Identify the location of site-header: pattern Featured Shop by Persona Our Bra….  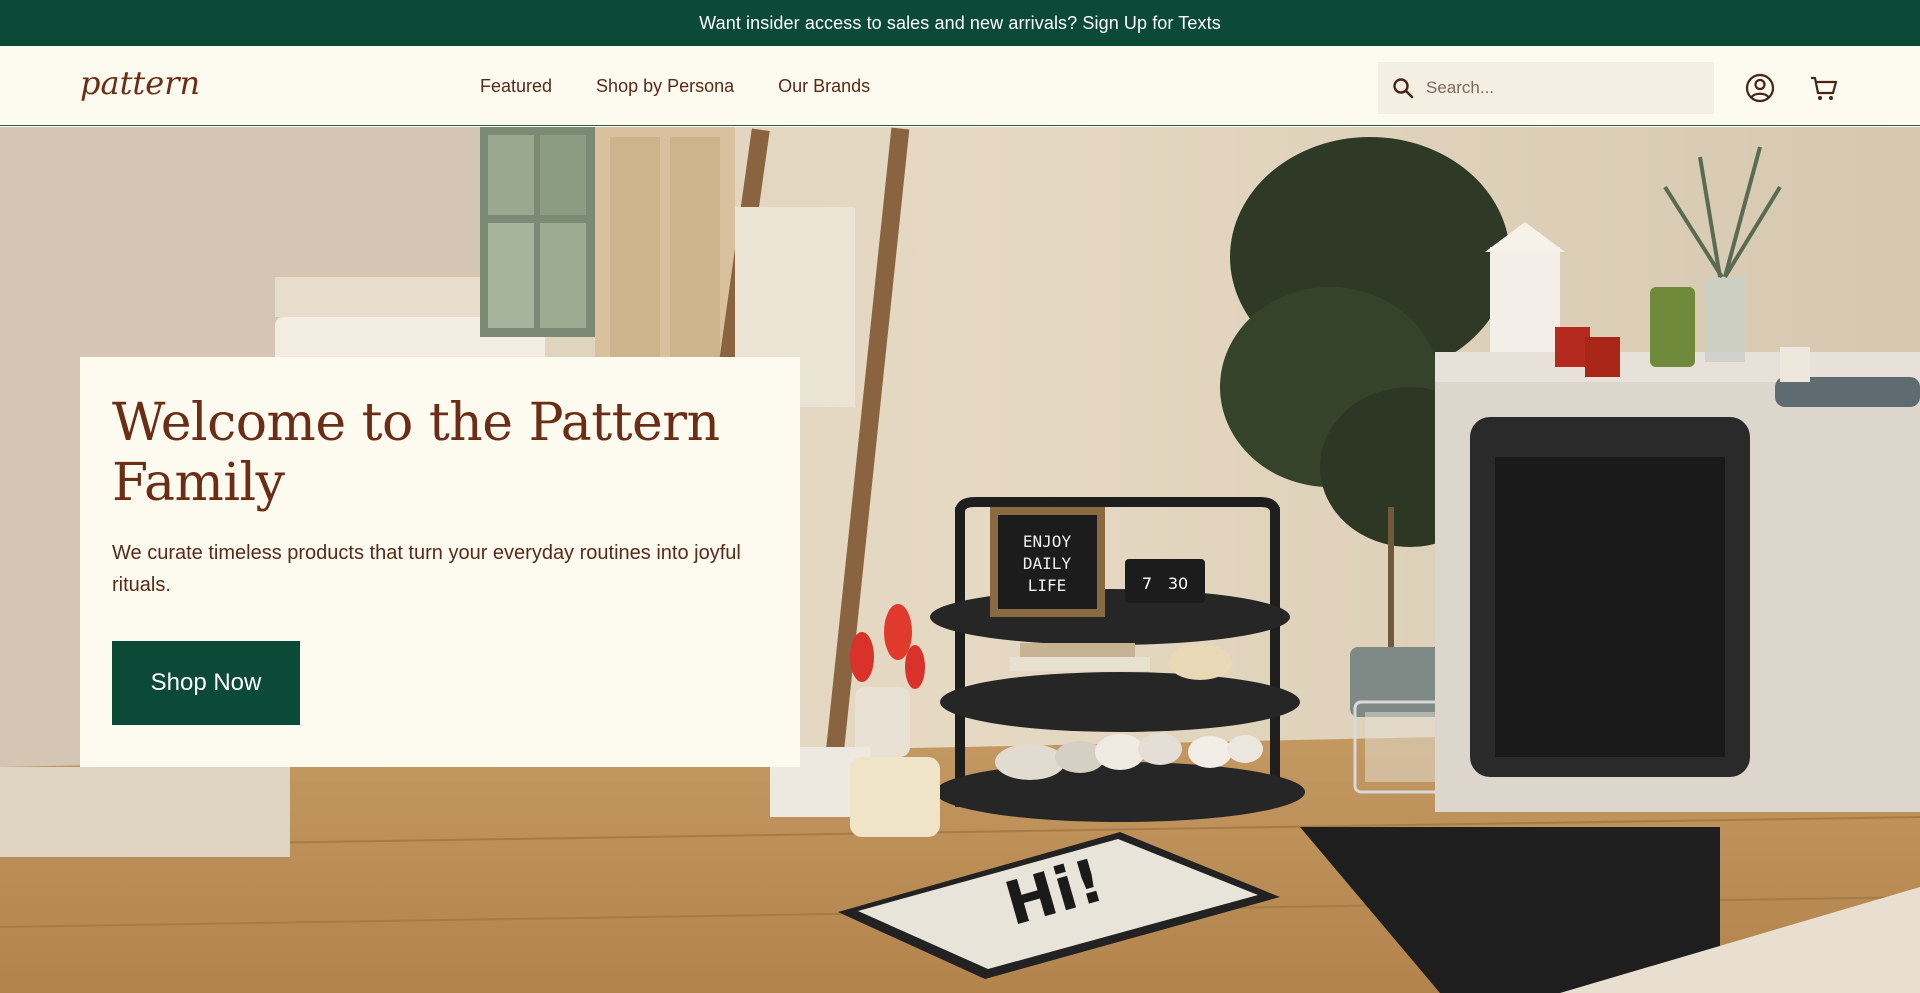
(960, 86).